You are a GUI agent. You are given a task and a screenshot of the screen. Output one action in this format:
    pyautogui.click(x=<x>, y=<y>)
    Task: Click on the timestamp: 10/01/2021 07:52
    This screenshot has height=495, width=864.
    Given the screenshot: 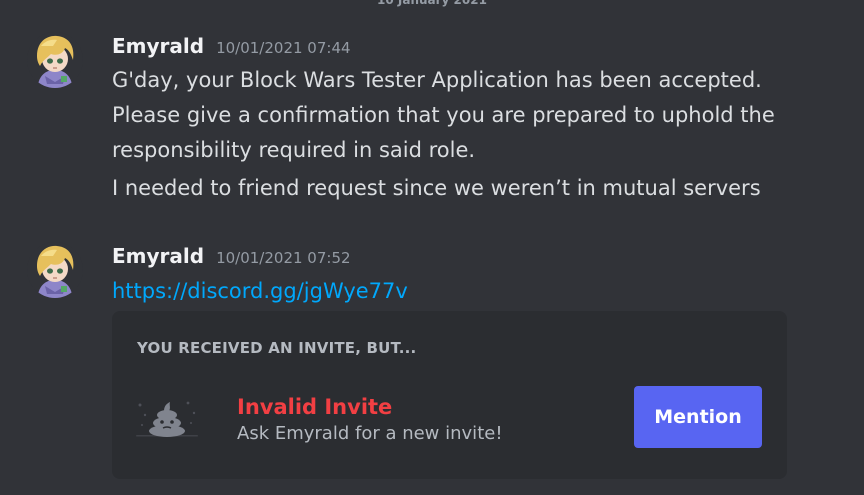 What is the action you would take?
    pyautogui.click(x=283, y=258)
    